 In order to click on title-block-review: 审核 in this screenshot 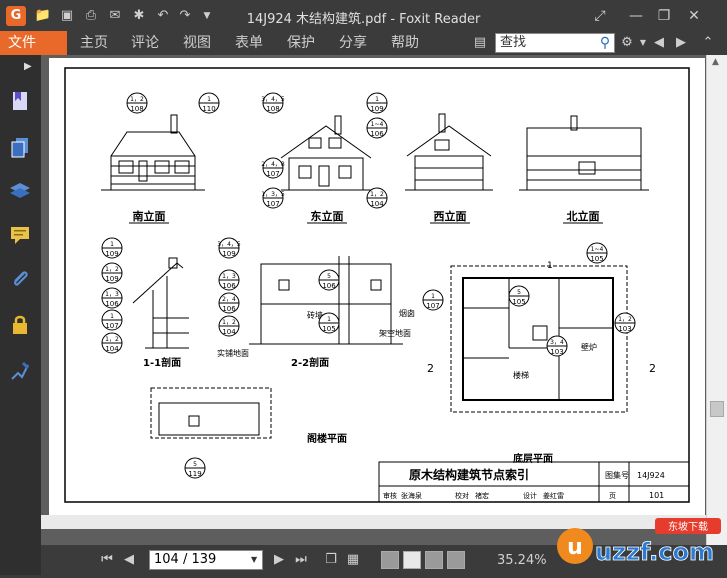, I will do `click(390, 495)`.